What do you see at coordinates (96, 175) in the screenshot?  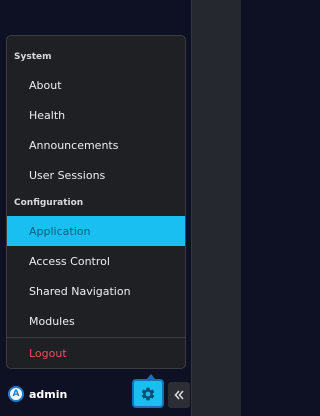 I see `menu-item-user-sessions: User Sessions` at bounding box center [96, 175].